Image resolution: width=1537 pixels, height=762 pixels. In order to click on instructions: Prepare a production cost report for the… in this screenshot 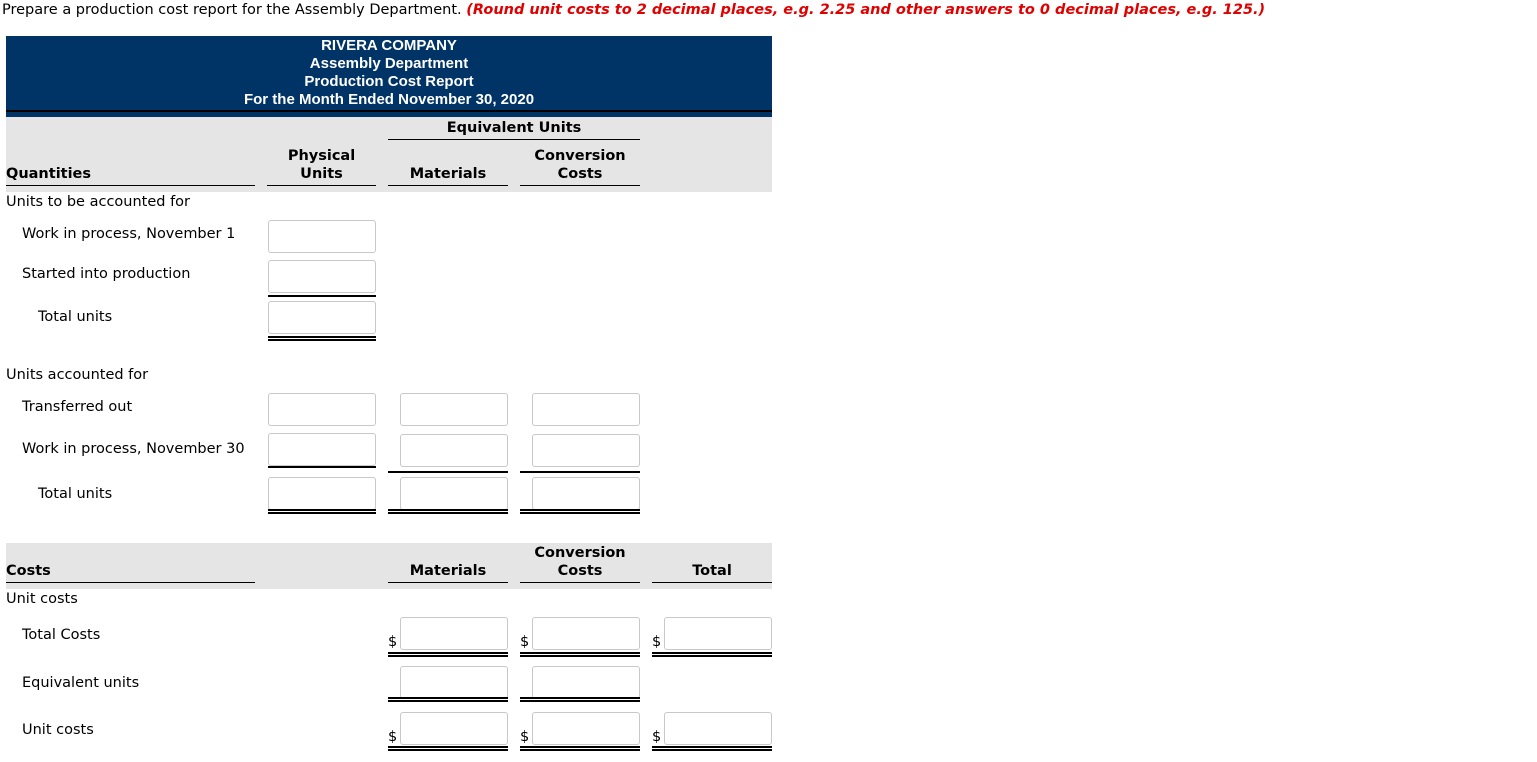, I will do `click(633, 10)`.